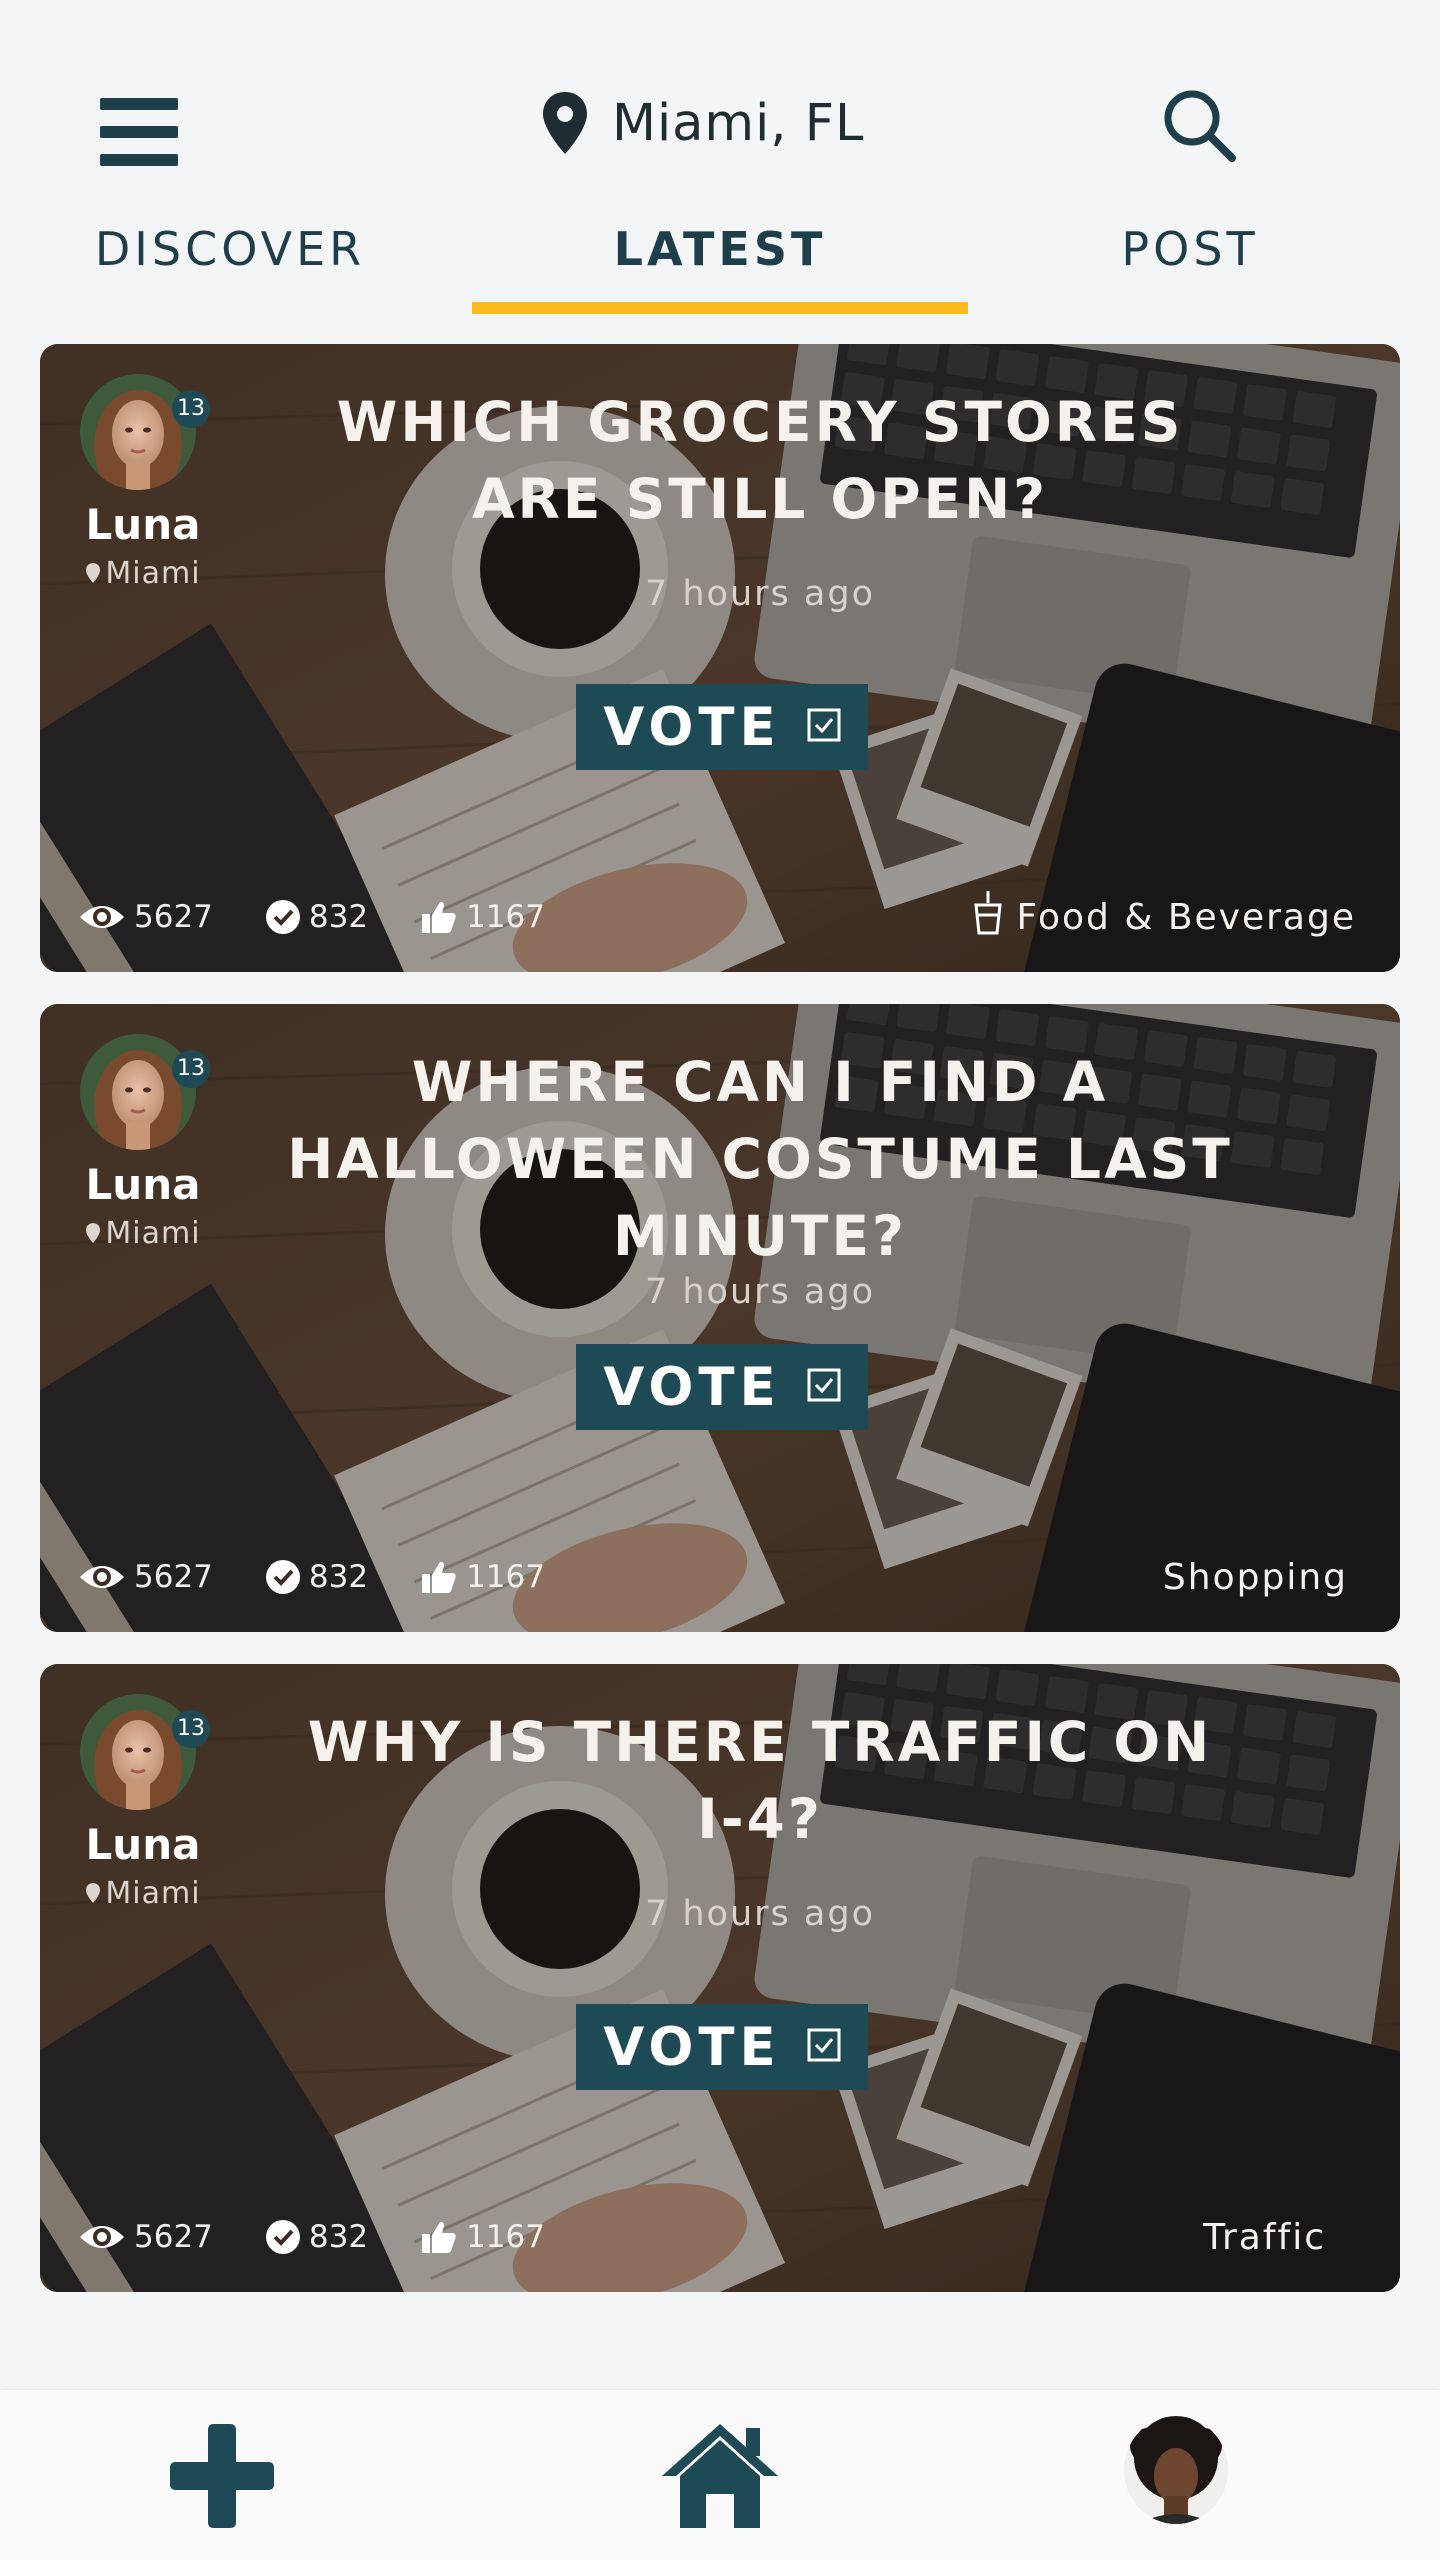 This screenshot has width=1440, height=2560. I want to click on category-label: Shopping, so click(1255, 1577).